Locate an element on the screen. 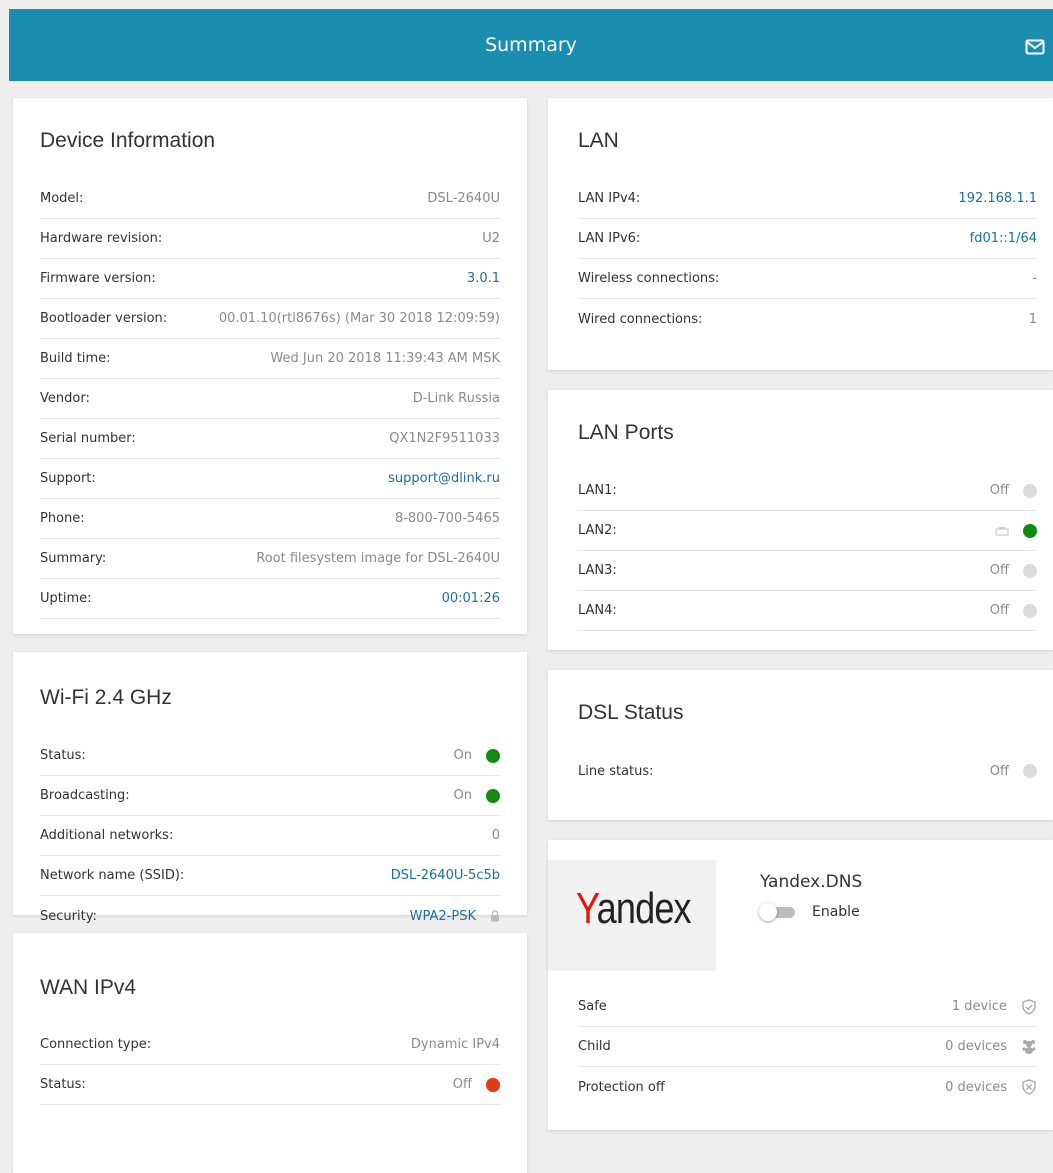  yandex-enable-toggle is located at coordinates (778, 912).